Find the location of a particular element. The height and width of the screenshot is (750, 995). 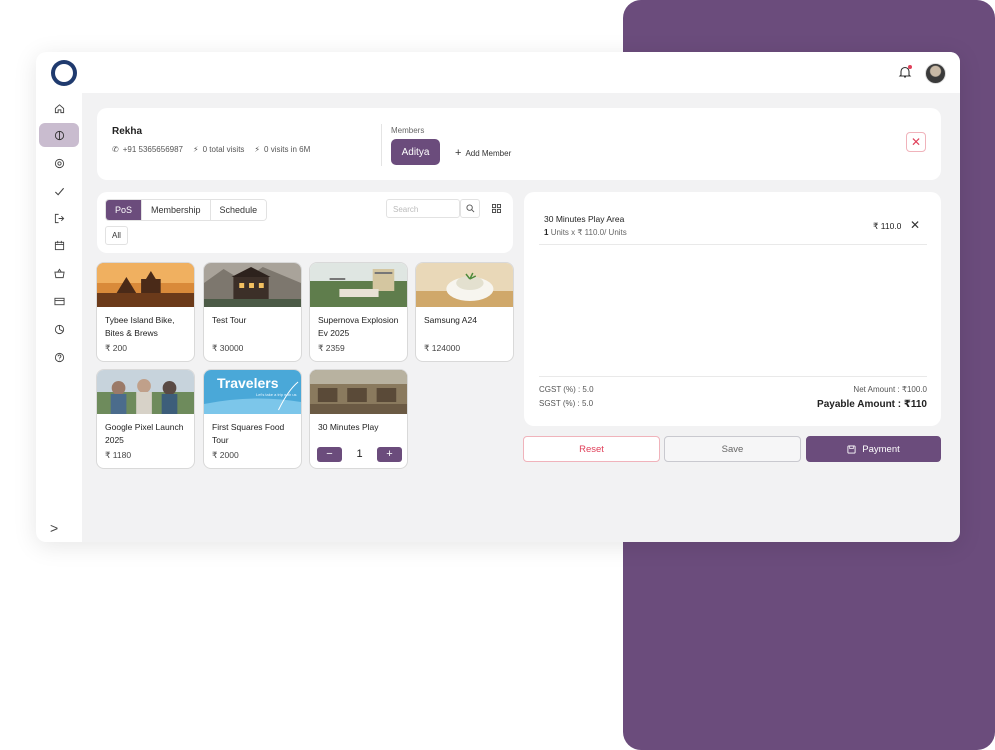

members-label: Members is located at coordinates (408, 130).